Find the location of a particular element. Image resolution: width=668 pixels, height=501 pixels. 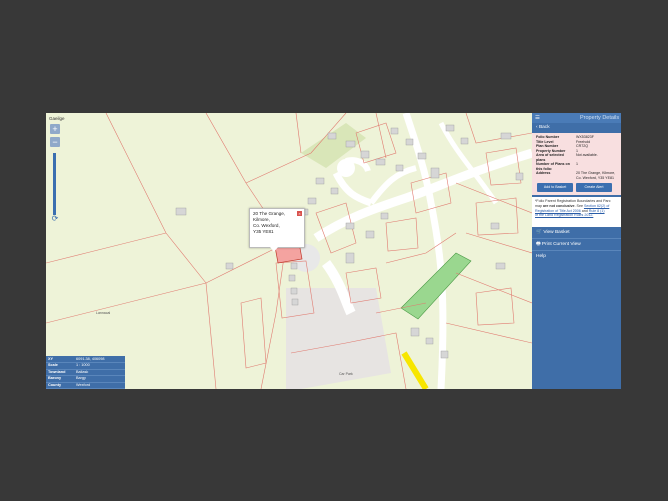

view-basket-item: 🛒 View Basket is located at coordinates (576, 233).